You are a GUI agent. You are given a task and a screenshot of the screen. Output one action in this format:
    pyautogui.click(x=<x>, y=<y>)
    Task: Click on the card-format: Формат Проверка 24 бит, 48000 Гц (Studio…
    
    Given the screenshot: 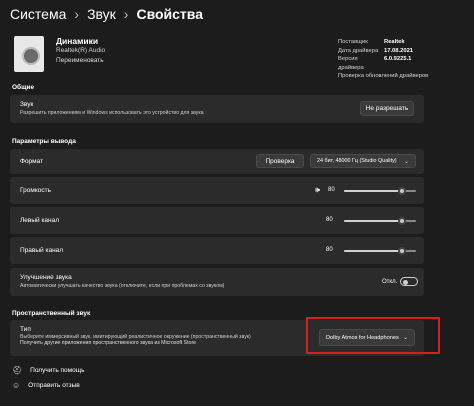 What is the action you would take?
    pyautogui.click(x=217, y=161)
    